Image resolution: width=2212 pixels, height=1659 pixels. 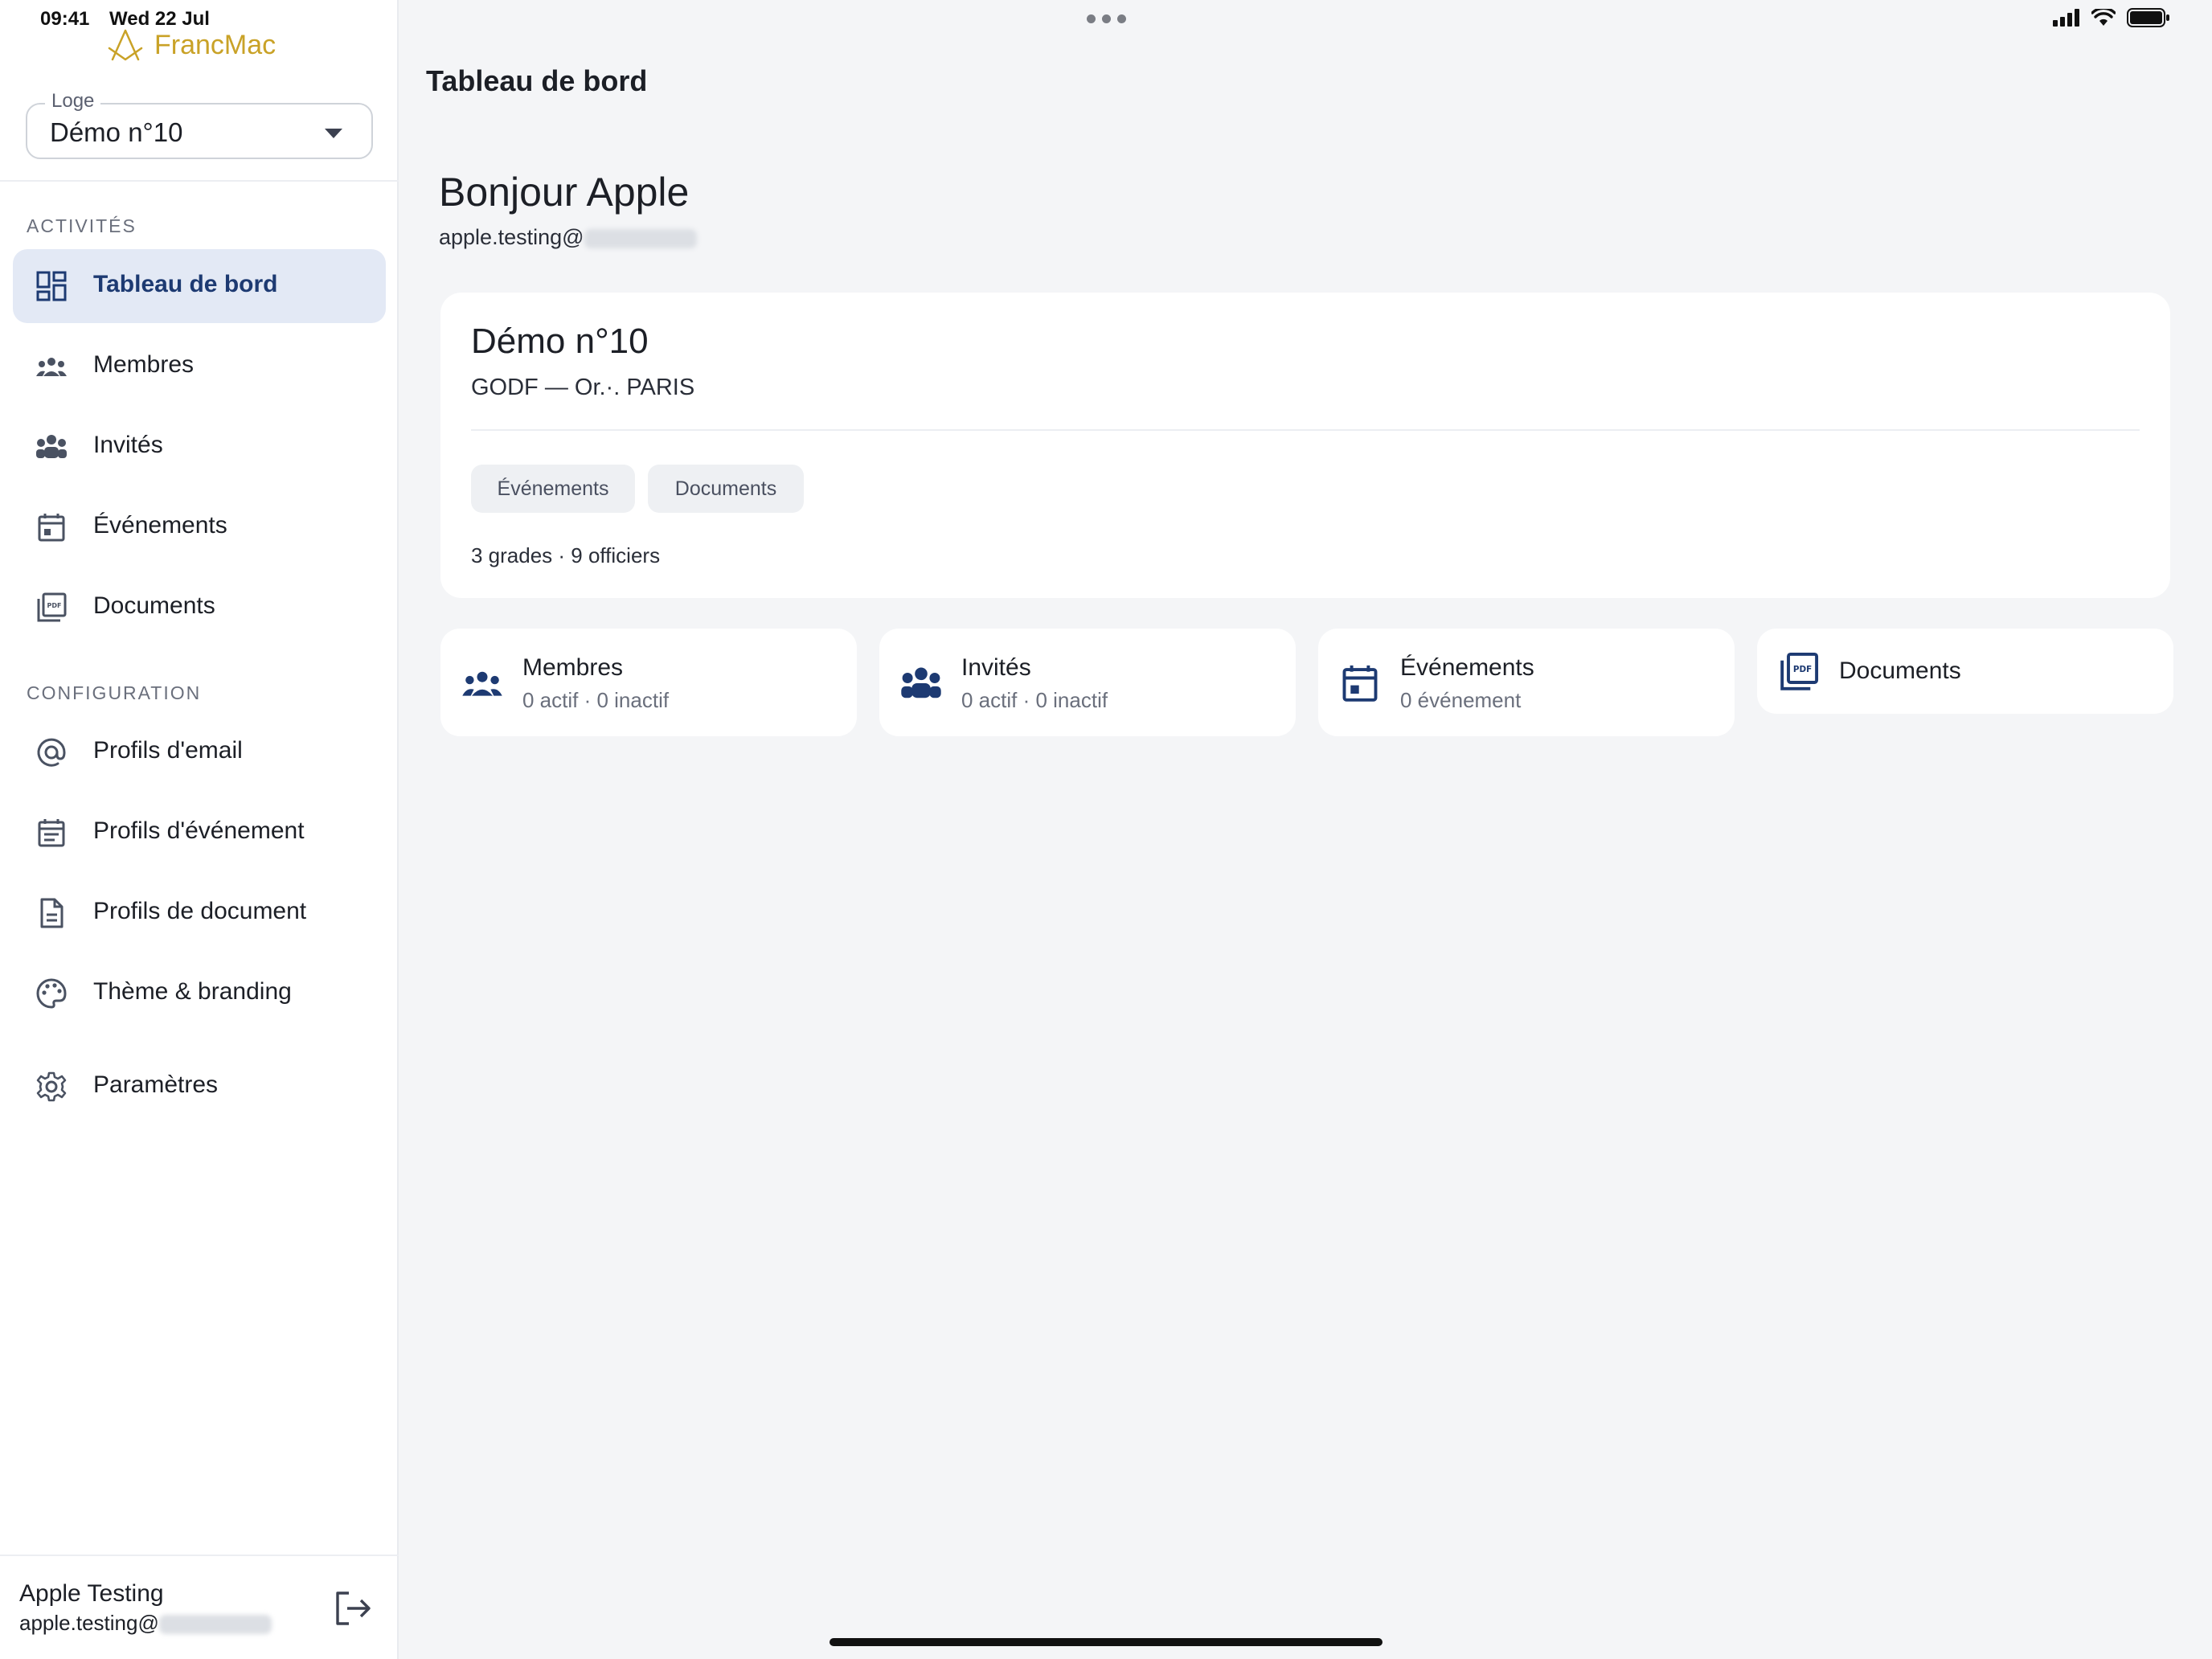 I want to click on loge-card-stats: 3 grades · 9 officiers, so click(x=566, y=555).